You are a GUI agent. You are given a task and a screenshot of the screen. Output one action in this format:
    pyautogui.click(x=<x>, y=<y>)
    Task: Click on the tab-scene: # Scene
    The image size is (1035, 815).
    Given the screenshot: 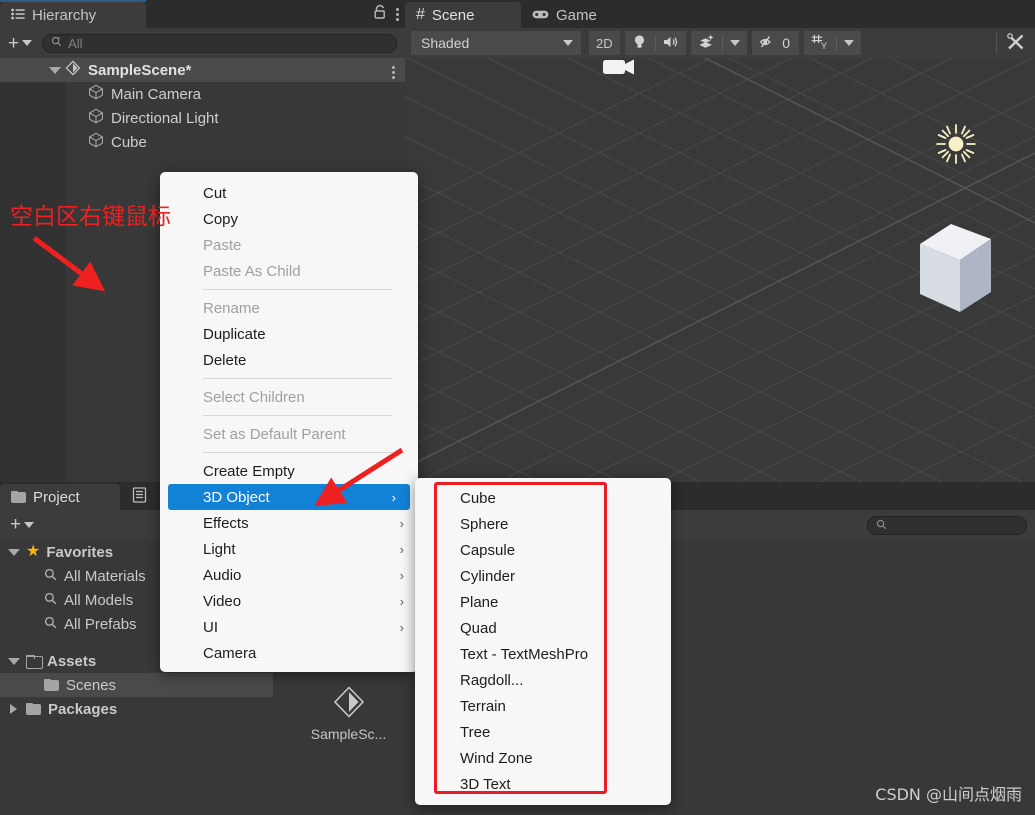 What is the action you would take?
    pyautogui.click(x=463, y=15)
    